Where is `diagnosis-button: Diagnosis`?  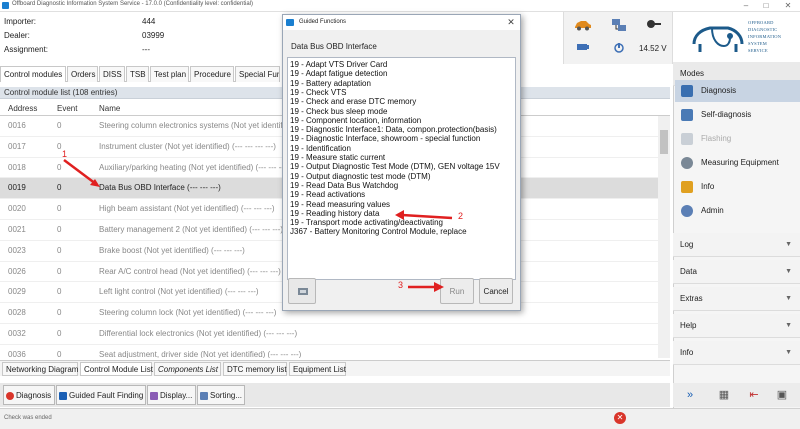 diagnosis-button: Diagnosis is located at coordinates (29, 395).